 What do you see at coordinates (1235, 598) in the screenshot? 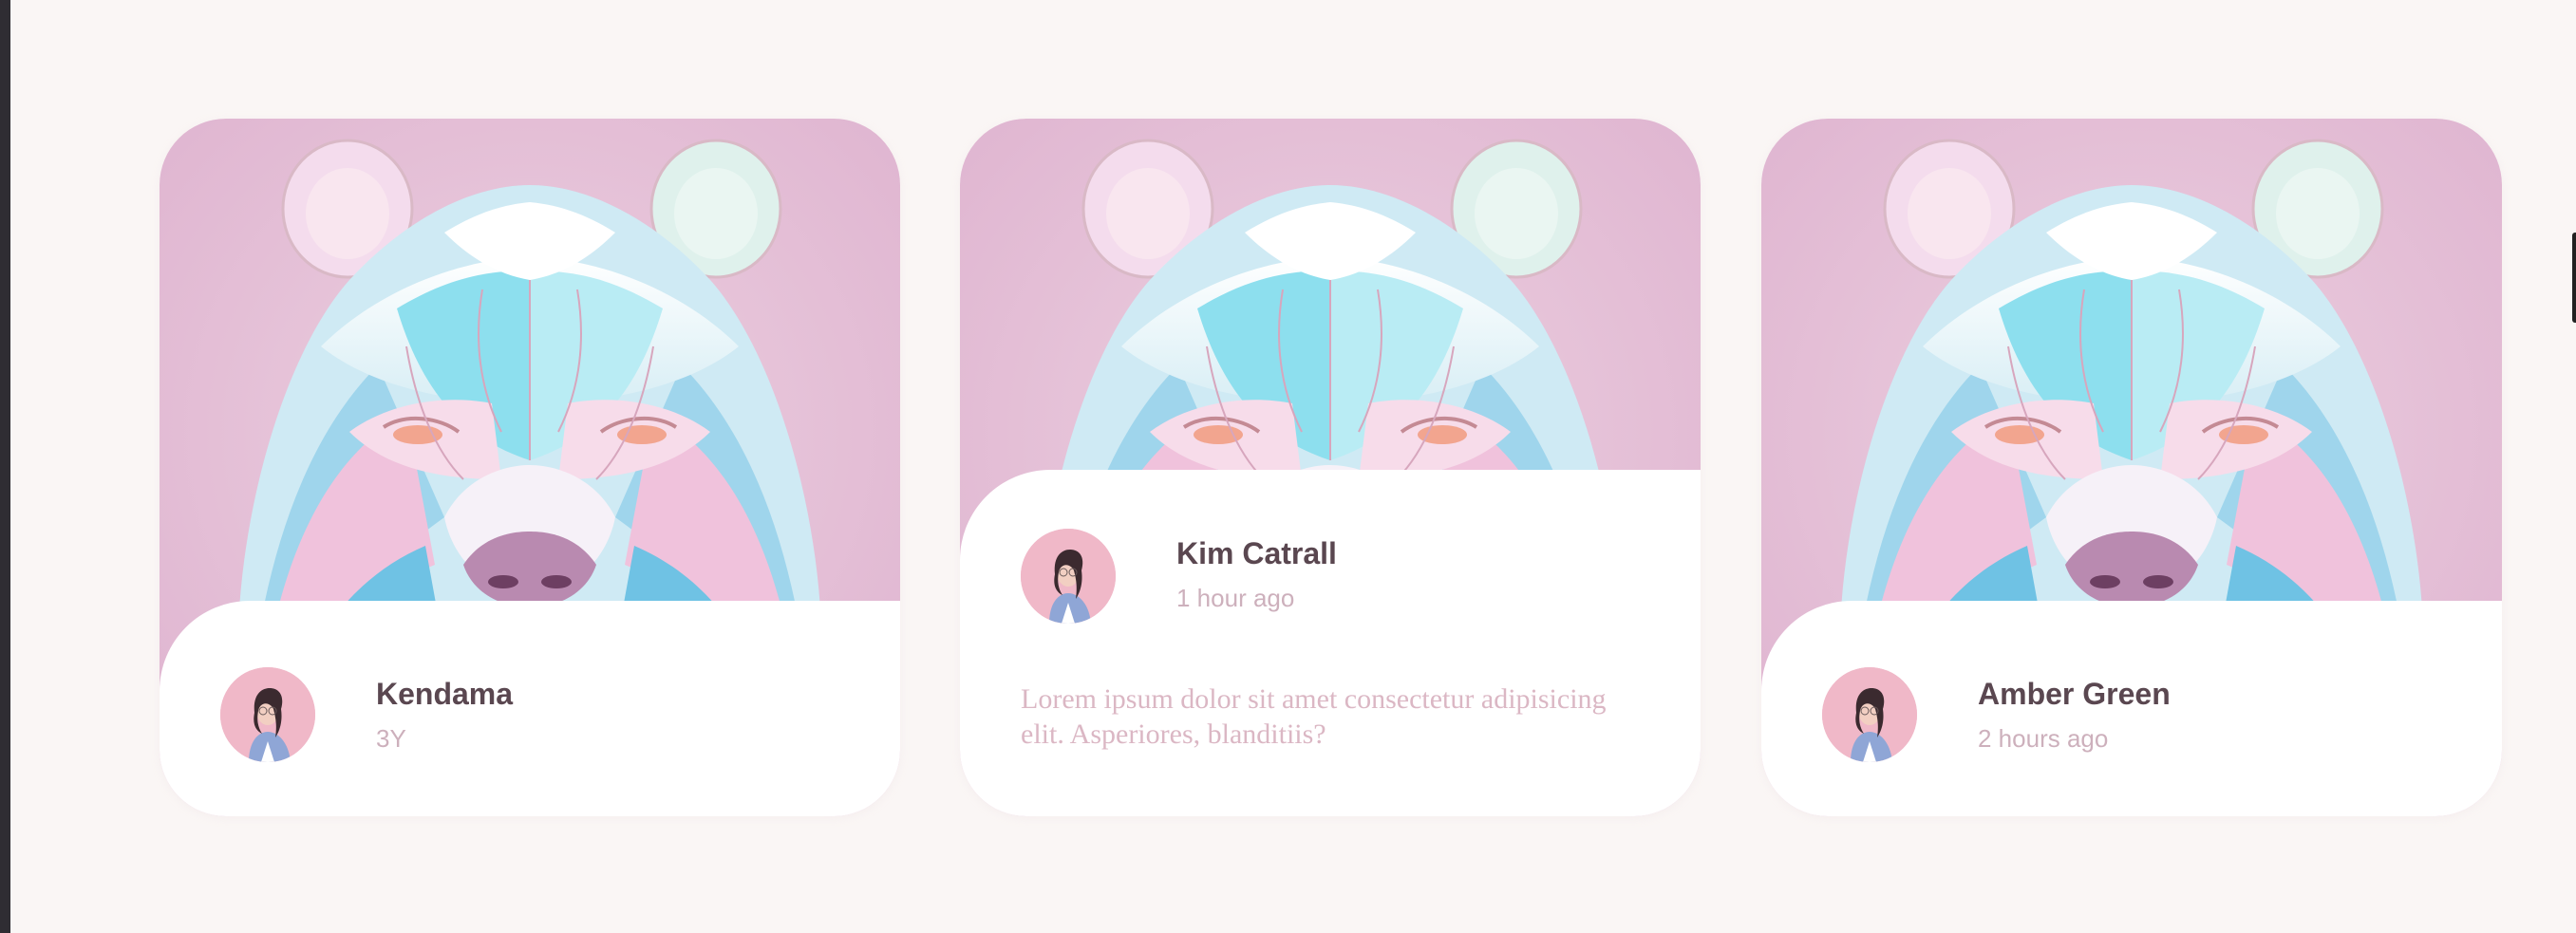
I see `post-time: 1 hour ago` at bounding box center [1235, 598].